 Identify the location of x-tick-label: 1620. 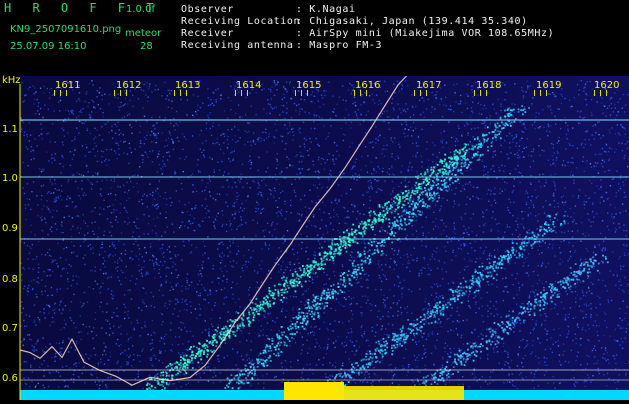
(606, 85).